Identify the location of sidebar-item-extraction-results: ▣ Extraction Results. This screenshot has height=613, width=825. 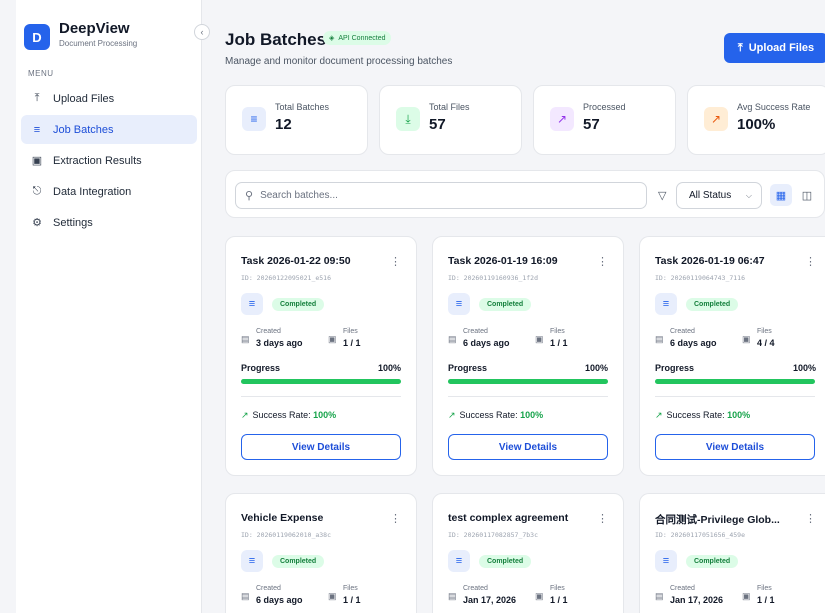
(109, 160).